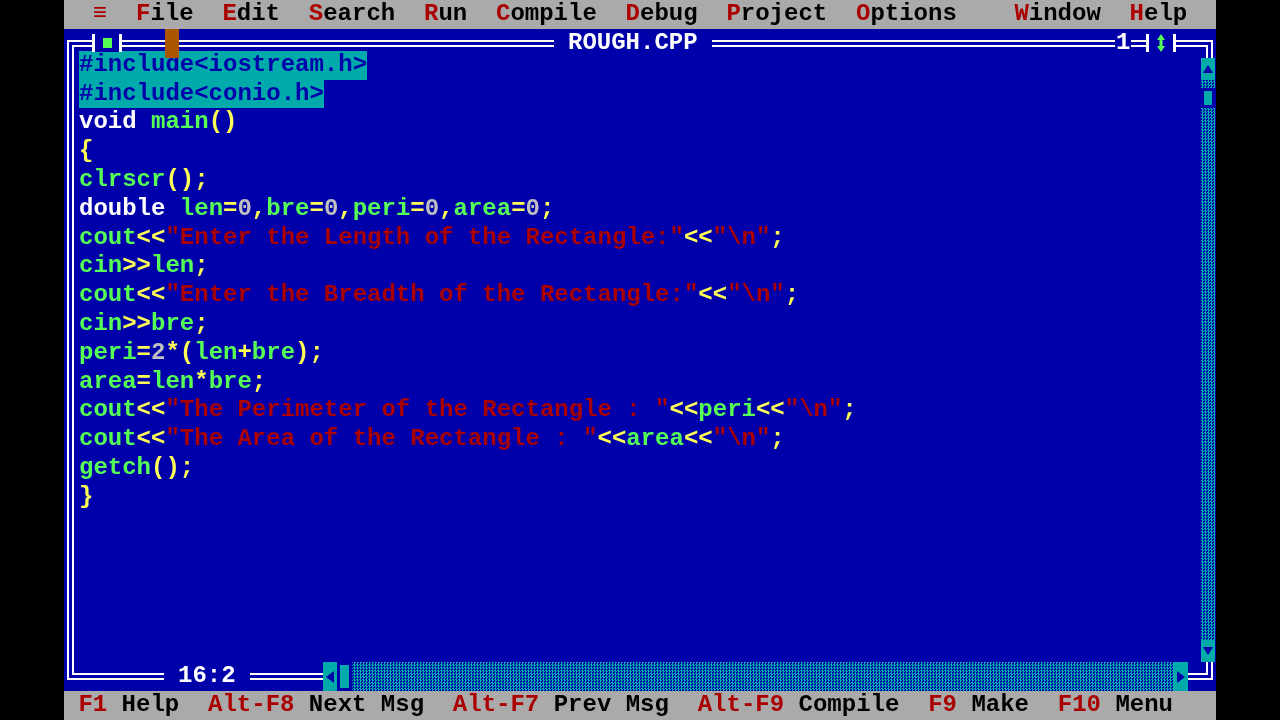 This screenshot has width=1280, height=720. Describe the element at coordinates (1208, 360) in the screenshot. I see `vertical-scrollbar` at that location.